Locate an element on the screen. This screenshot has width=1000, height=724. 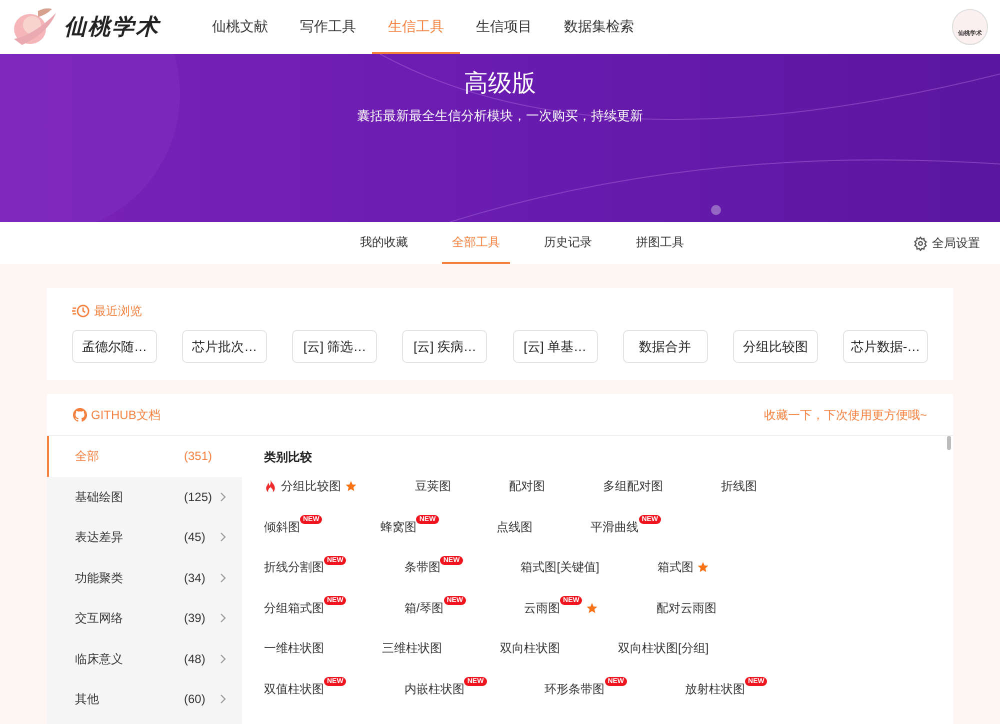
tool-link: 双向柱状图[分组] is located at coordinates (663, 648).